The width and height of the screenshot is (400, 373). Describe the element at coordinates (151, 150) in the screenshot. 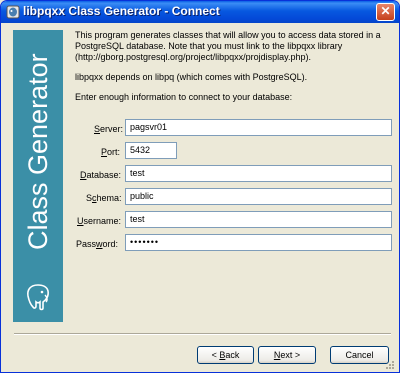

I see `port-input: 5432` at that location.